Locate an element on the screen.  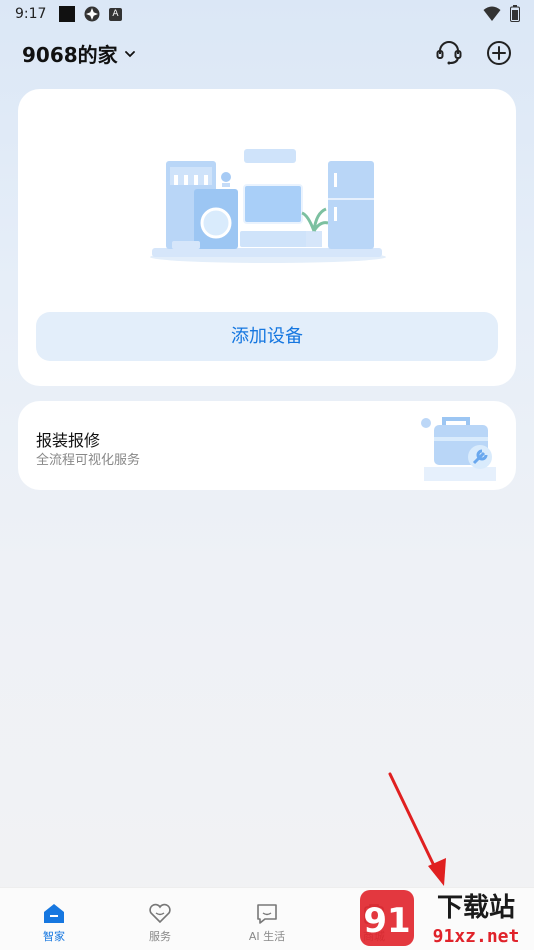
sync-icon is located at coordinates (92, 14).